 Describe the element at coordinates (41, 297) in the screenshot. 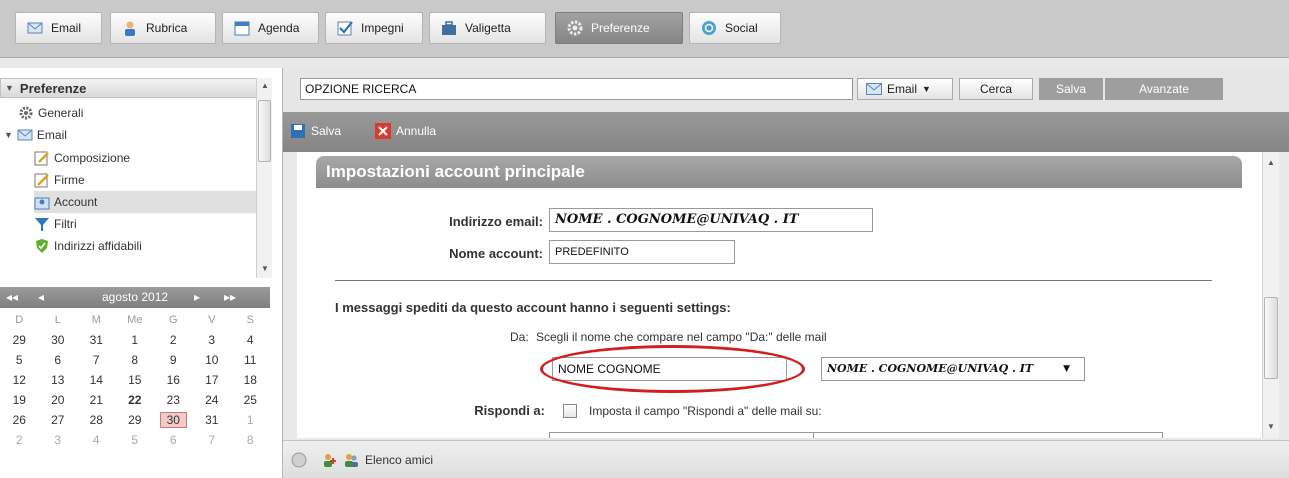

I see `prev-month-button: ◂` at that location.